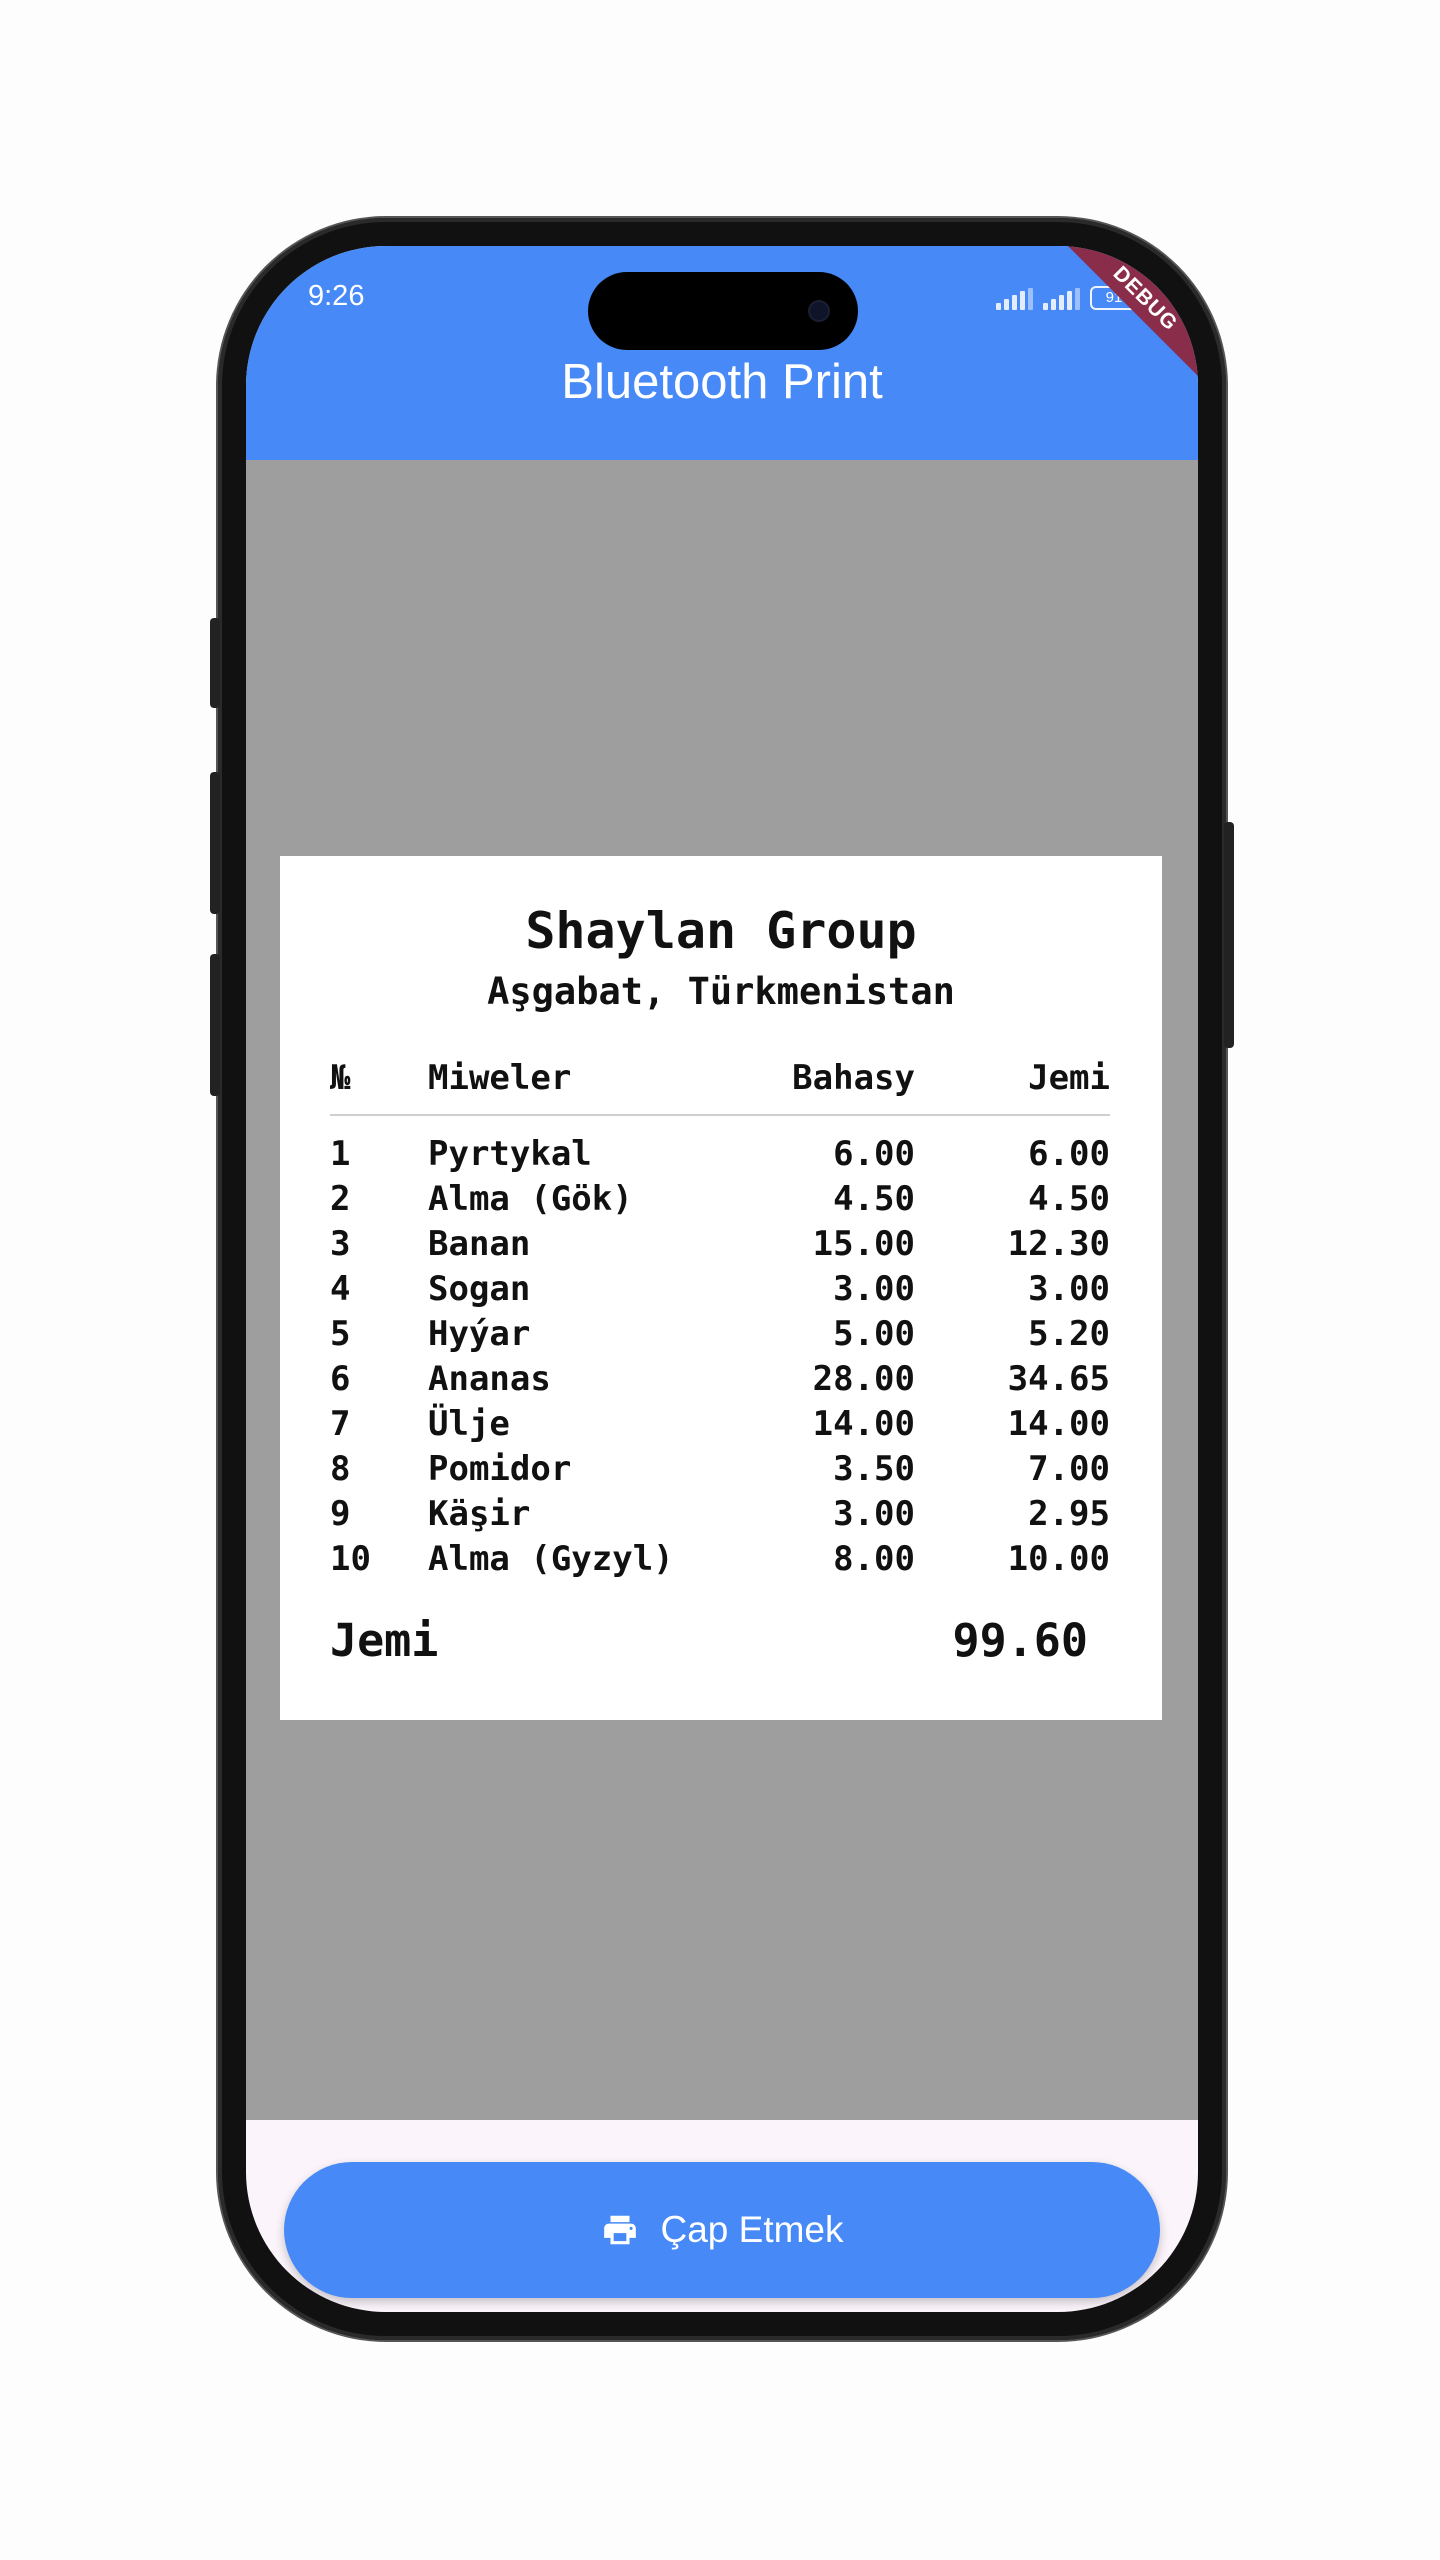 The width and height of the screenshot is (1440, 2560). What do you see at coordinates (384, 1640) in the screenshot?
I see `receipt-sum-label: Jemi` at bounding box center [384, 1640].